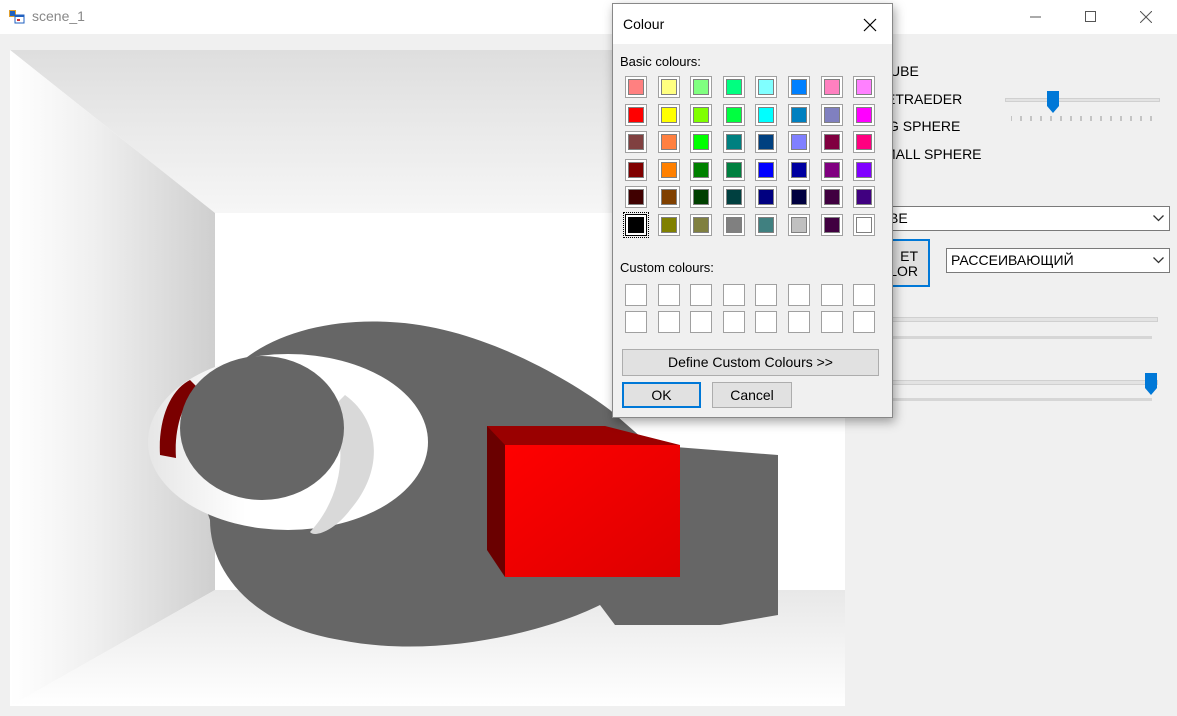 The height and width of the screenshot is (716, 1177). Describe the element at coordinates (904, 71) in the screenshot. I see `radio-cube-label: UBE` at that location.